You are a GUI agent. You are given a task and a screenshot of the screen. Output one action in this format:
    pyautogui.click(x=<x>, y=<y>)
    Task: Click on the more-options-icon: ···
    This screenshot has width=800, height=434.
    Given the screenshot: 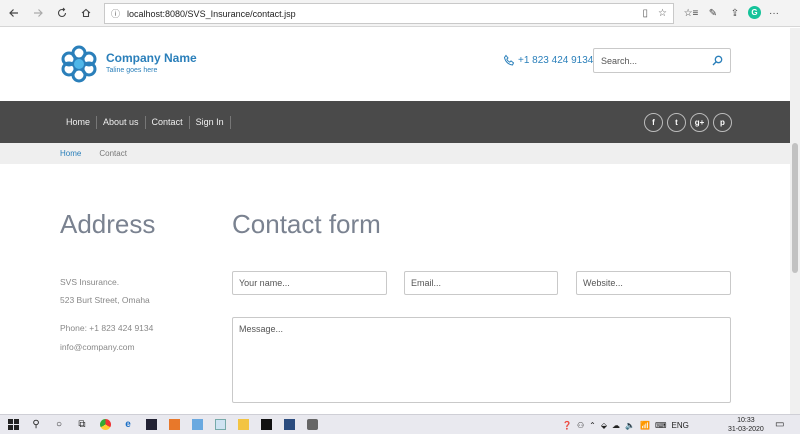 What is the action you would take?
    pyautogui.click(x=774, y=13)
    